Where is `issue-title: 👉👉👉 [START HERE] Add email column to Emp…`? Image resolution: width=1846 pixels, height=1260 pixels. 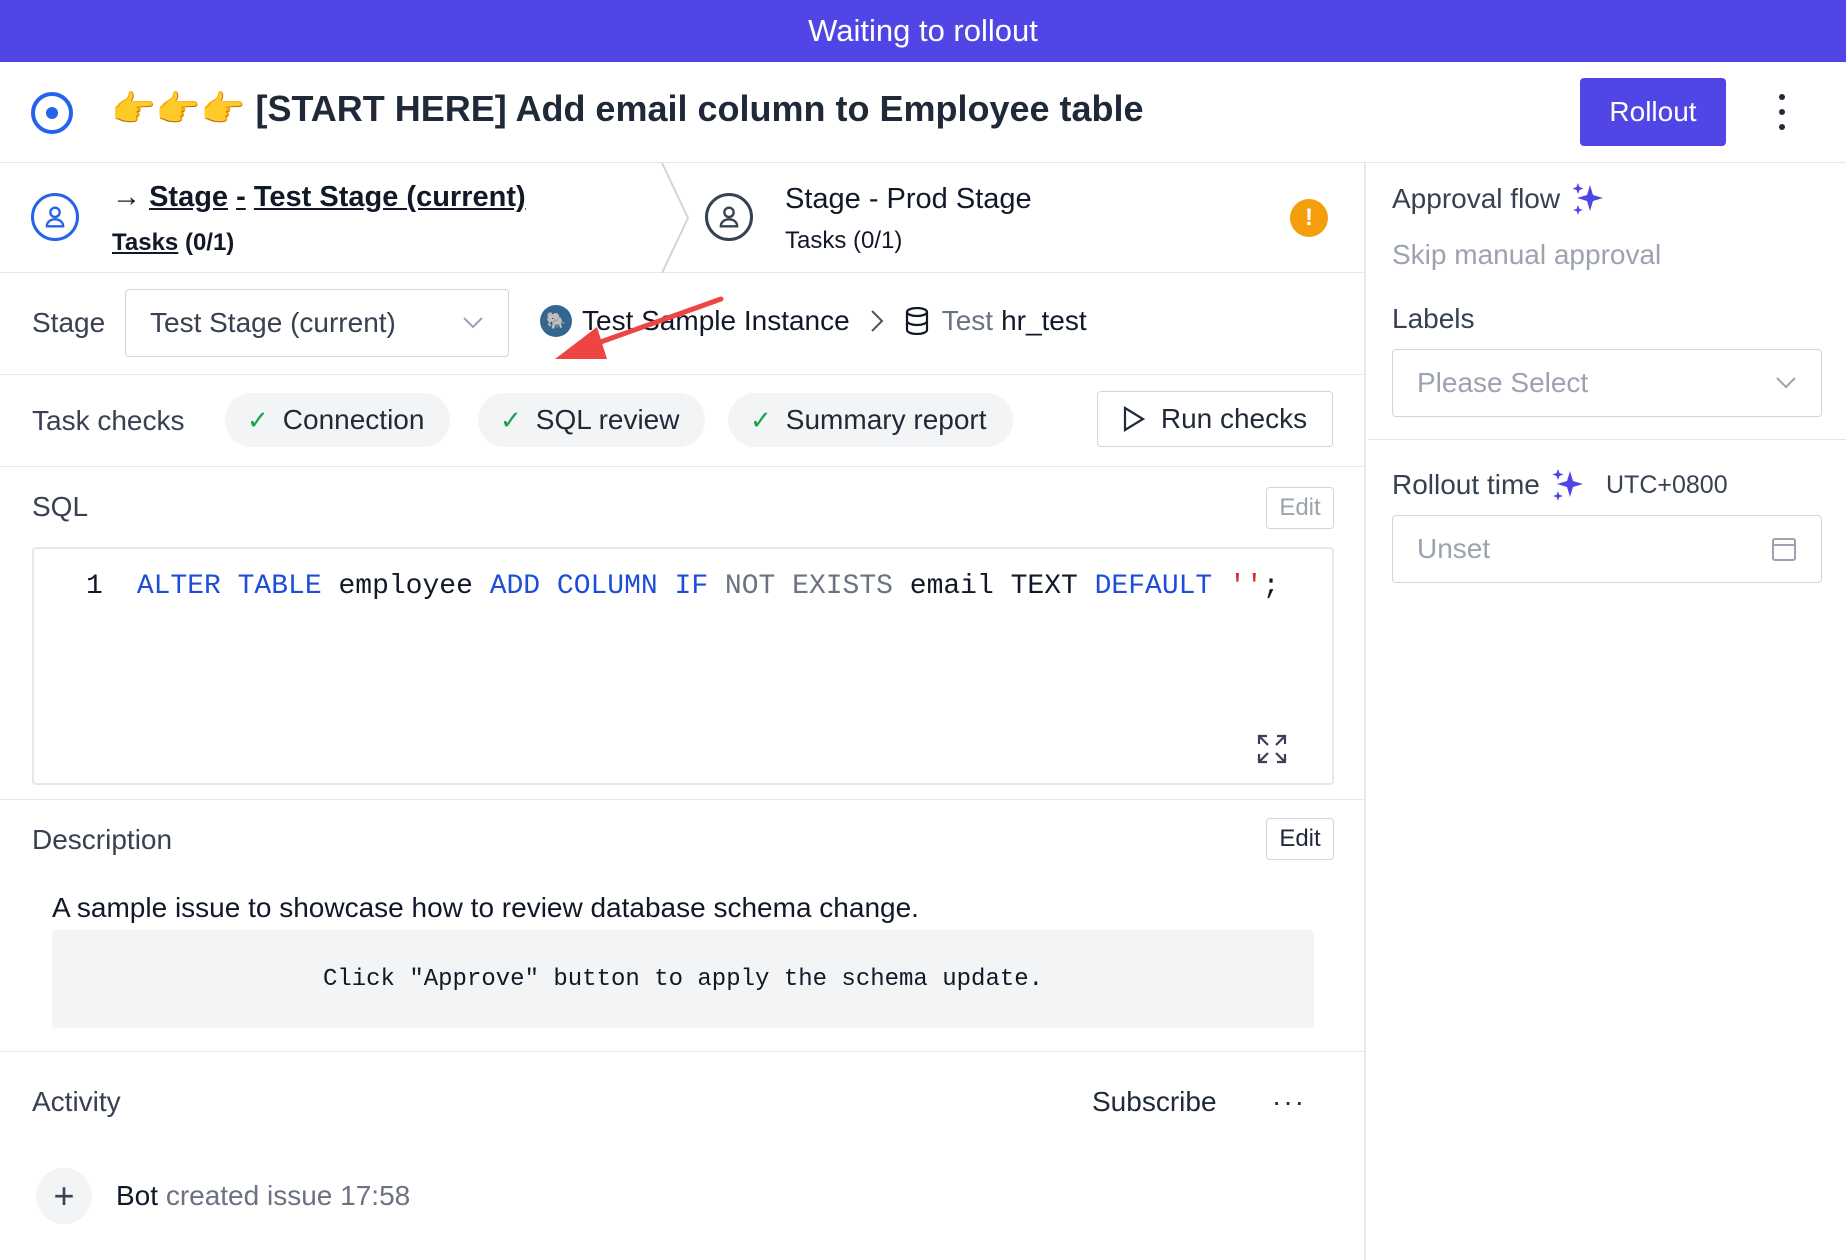 issue-title: 👉👉👉 [START HERE] Add email column to Emp… is located at coordinates (627, 108).